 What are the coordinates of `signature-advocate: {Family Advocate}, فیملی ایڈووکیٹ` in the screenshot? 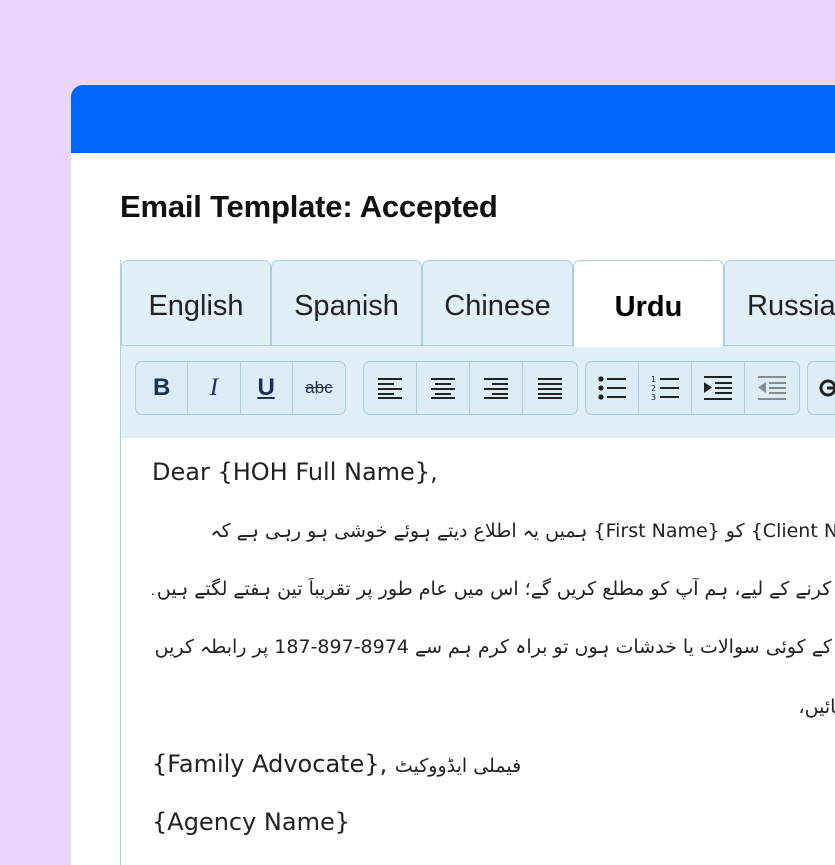 It's located at (336, 764).